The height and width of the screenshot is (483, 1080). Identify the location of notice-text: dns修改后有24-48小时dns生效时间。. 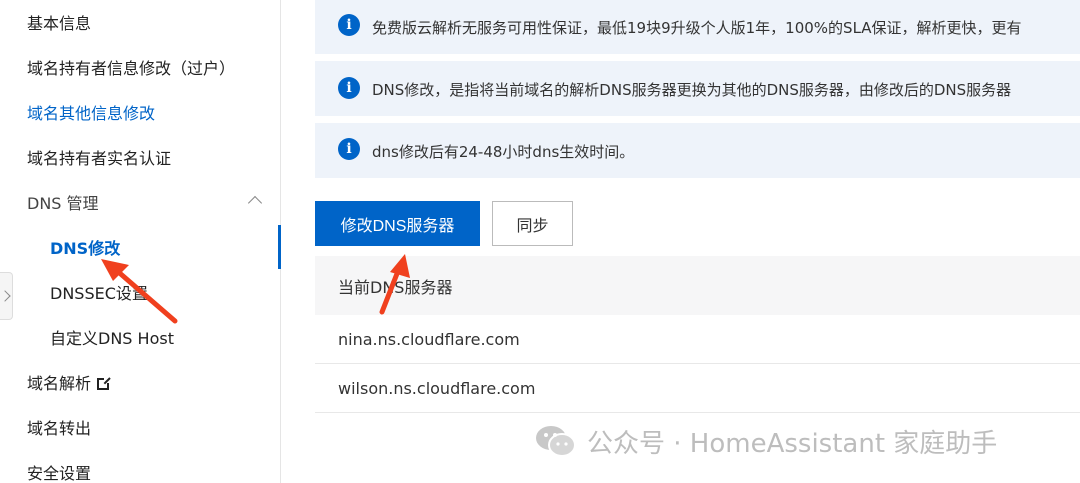
(503, 152).